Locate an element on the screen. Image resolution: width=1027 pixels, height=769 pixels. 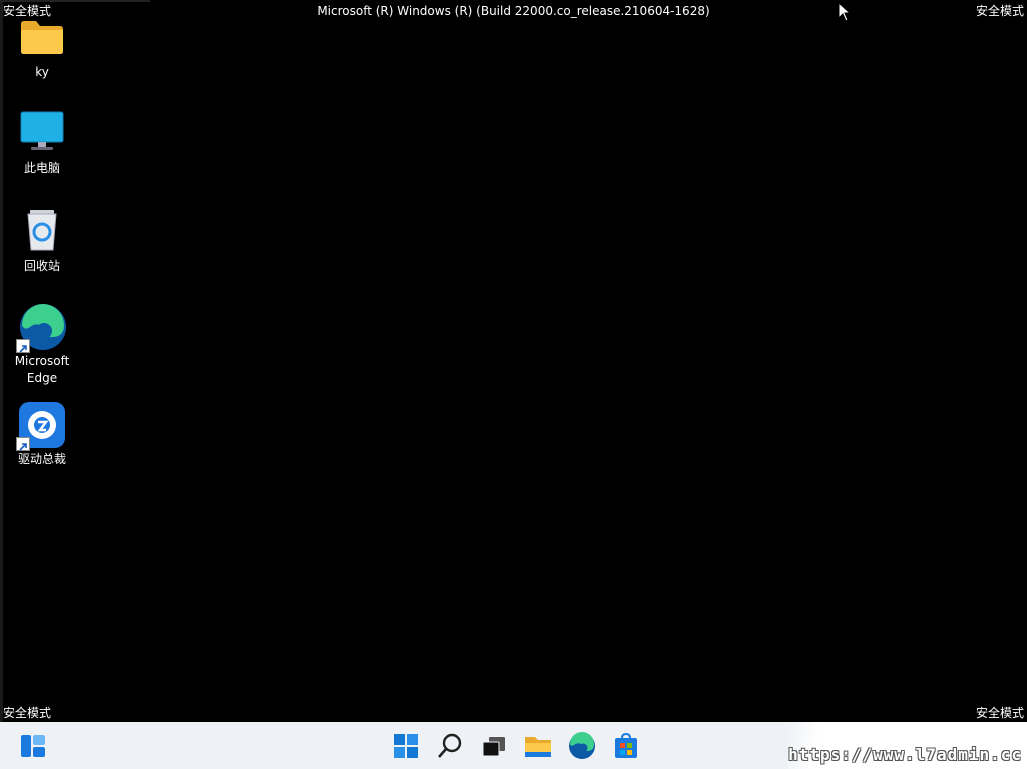
start-button is located at coordinates (406, 746).